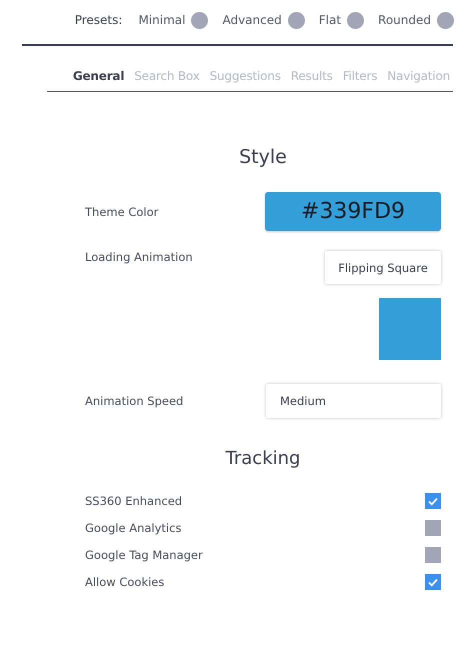 Image resolution: width=468 pixels, height=661 pixels. What do you see at coordinates (263, 458) in the screenshot?
I see `section-heading: Tracking` at bounding box center [263, 458].